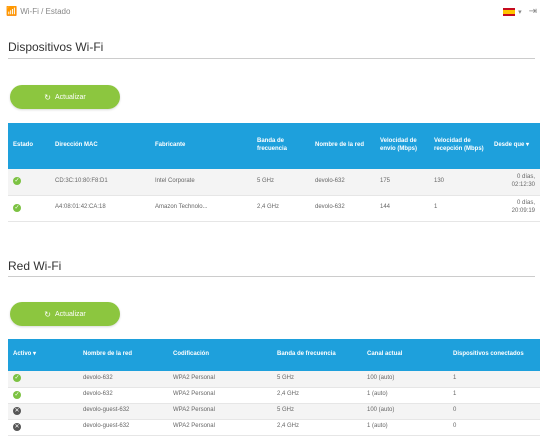 This screenshot has width=543, height=443. I want to click on col-fabricante: Fabricante, so click(201, 146).